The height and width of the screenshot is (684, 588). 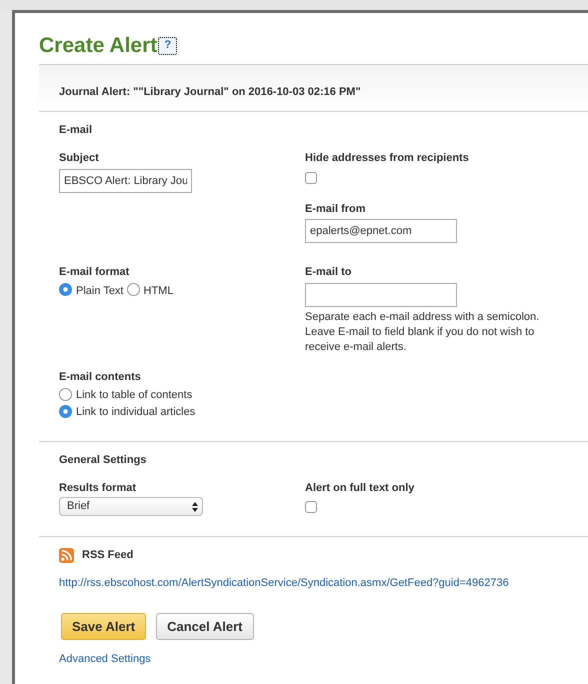 What do you see at coordinates (131, 506) in the screenshot?
I see `results-format-select: Brief` at bounding box center [131, 506].